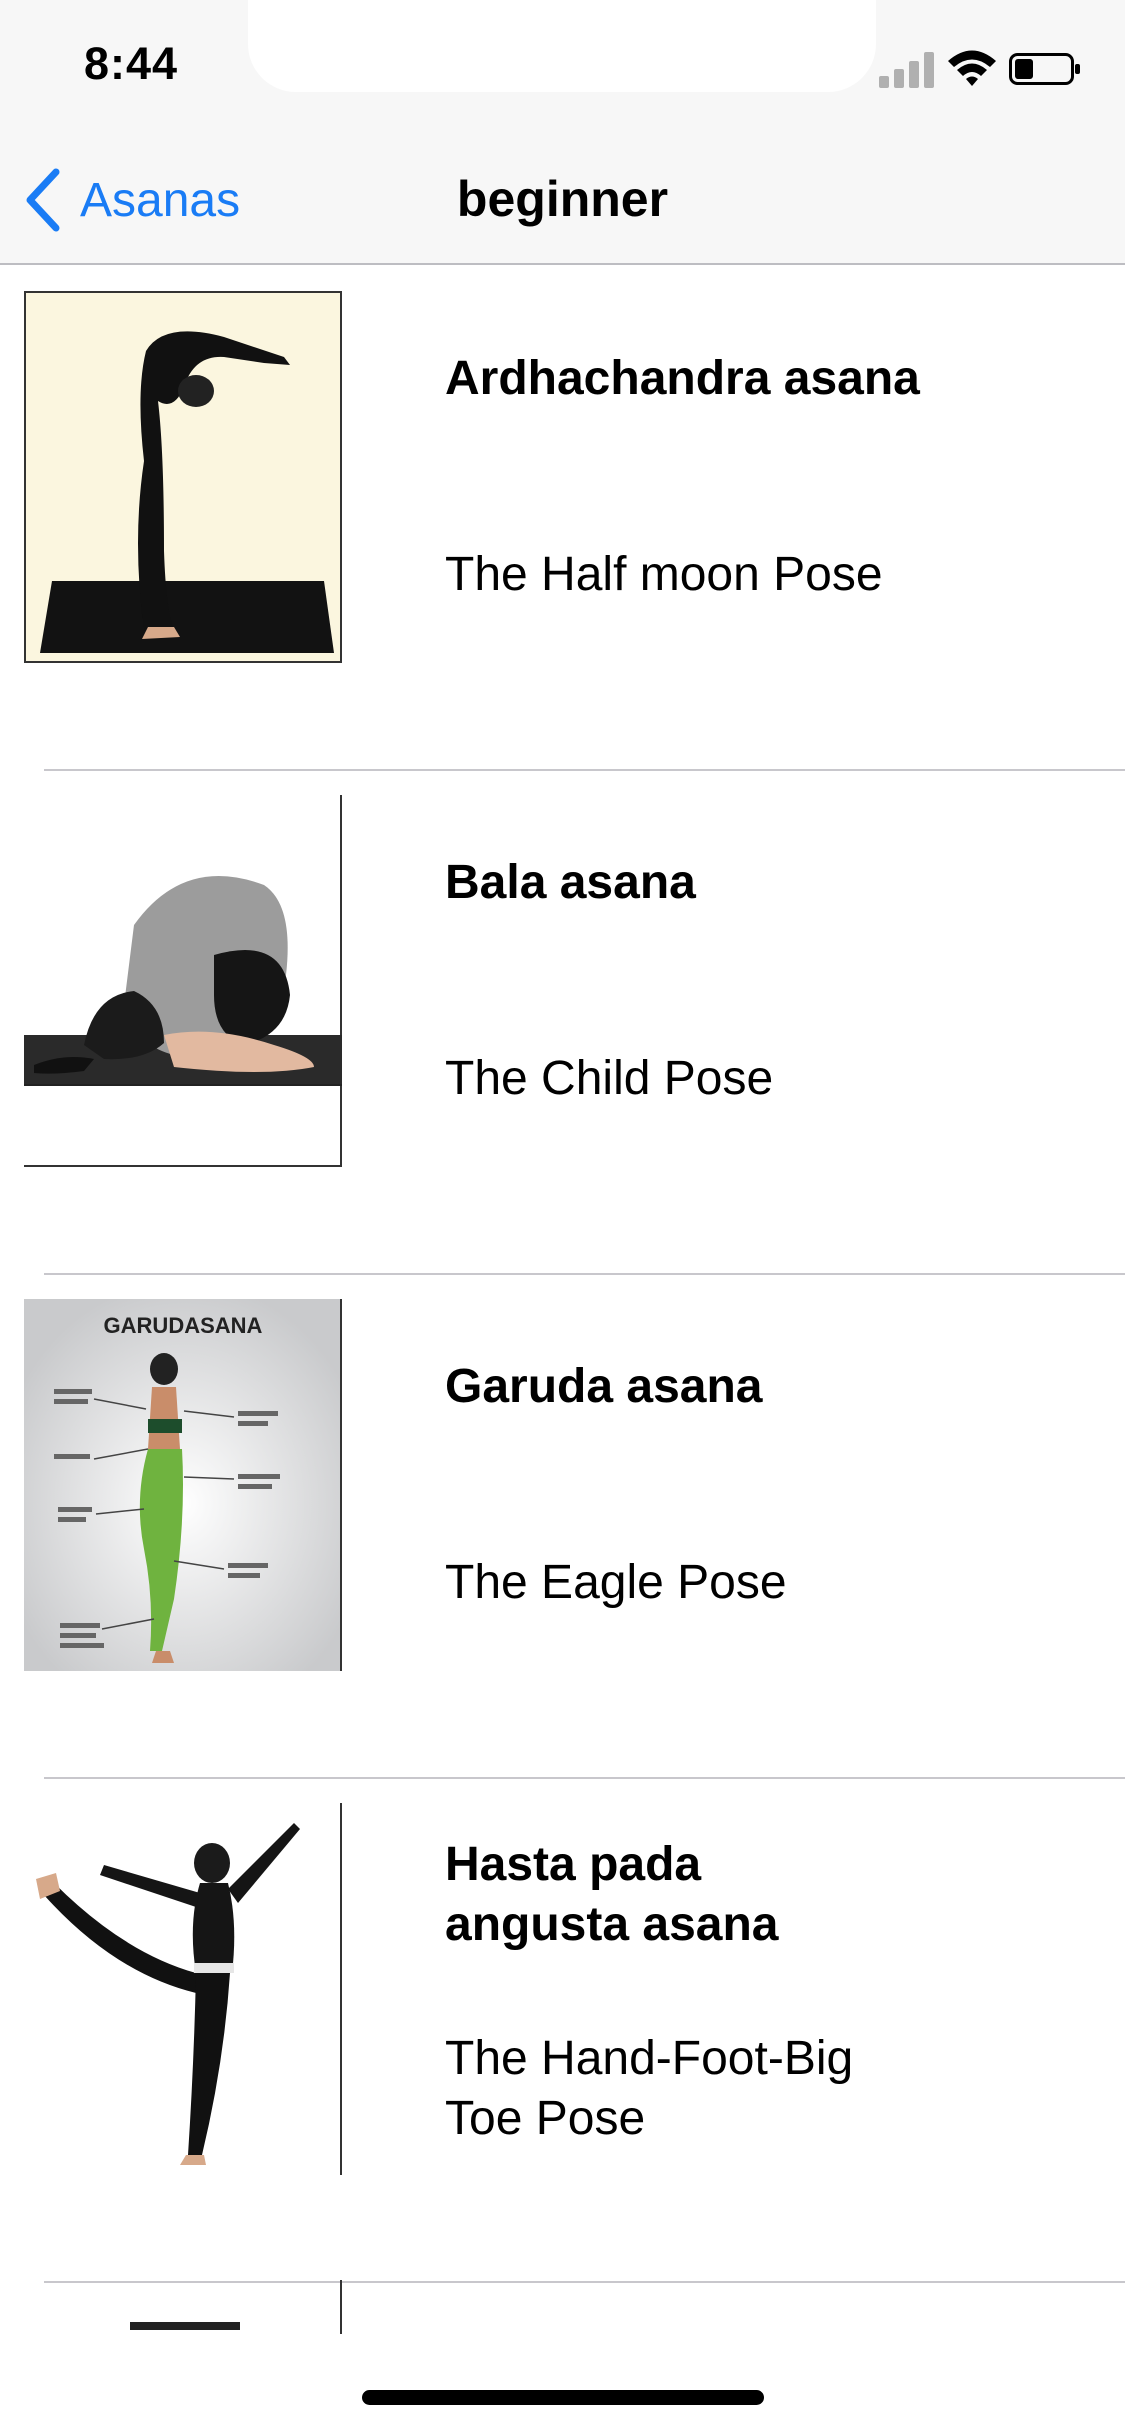  I want to click on half-moon-pose-image, so click(183, 477).